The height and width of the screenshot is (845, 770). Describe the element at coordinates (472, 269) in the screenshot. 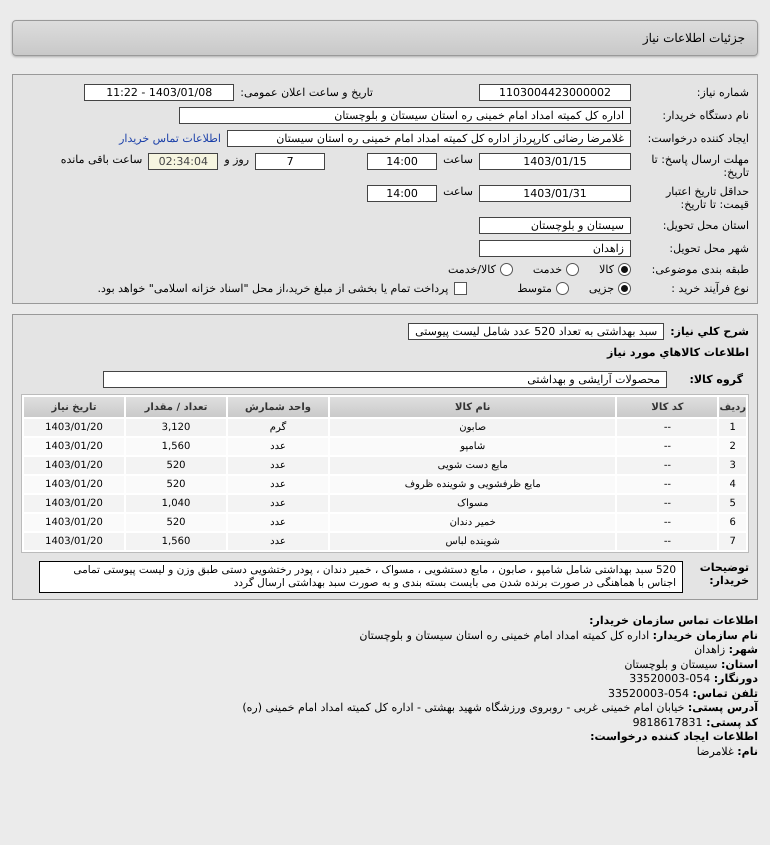

I see `radio-label: کالا/خدمت` at that location.